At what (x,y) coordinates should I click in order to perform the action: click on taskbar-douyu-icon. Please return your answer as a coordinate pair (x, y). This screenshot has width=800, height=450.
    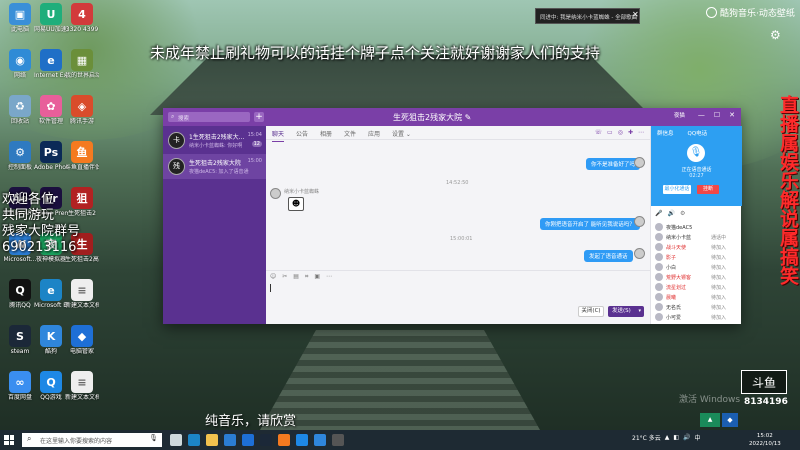
    Looking at the image, I should click on (284, 440).